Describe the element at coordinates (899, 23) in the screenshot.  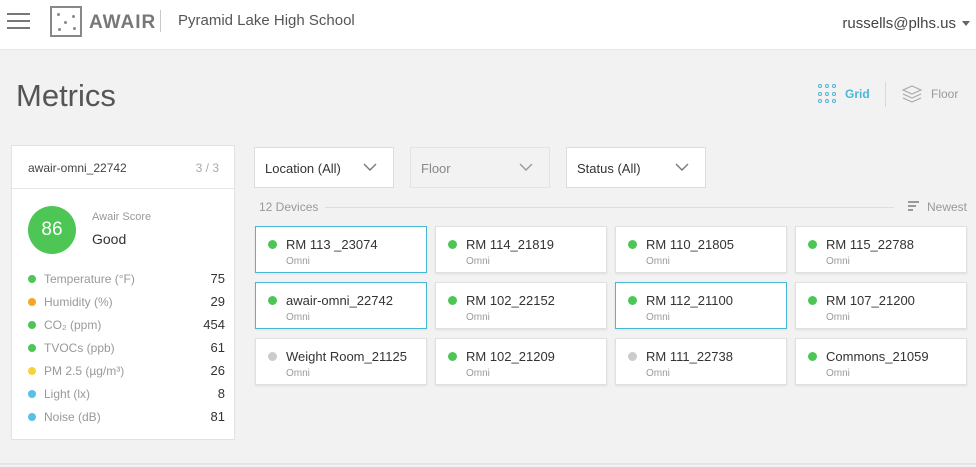
I see `user-menu: russells@plhs.us` at that location.